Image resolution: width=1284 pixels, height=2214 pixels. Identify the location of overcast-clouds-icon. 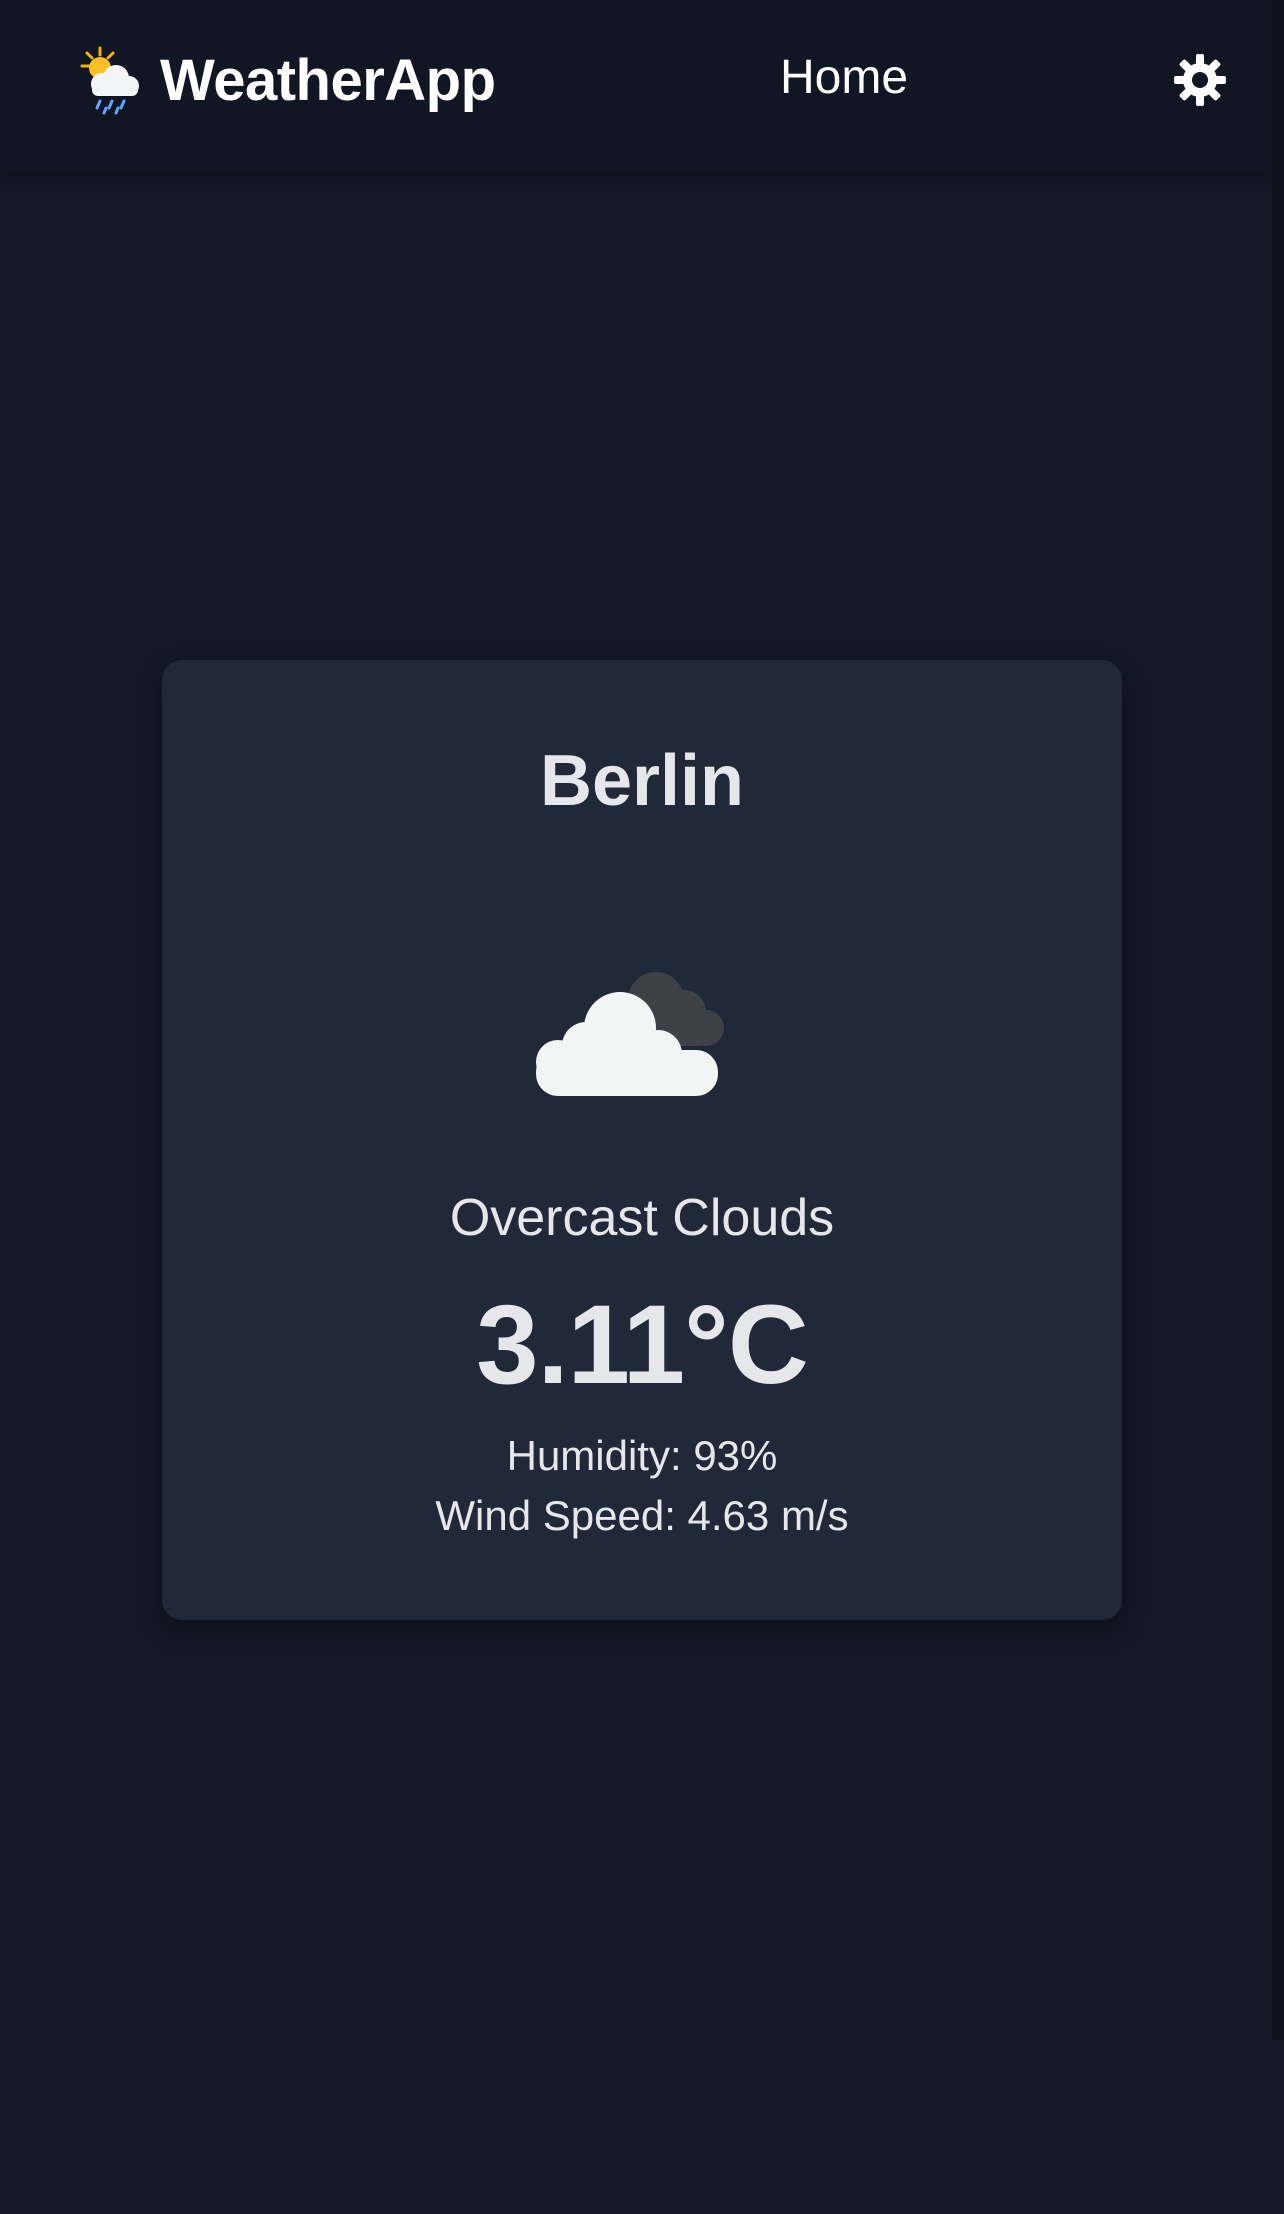
(630, 1034).